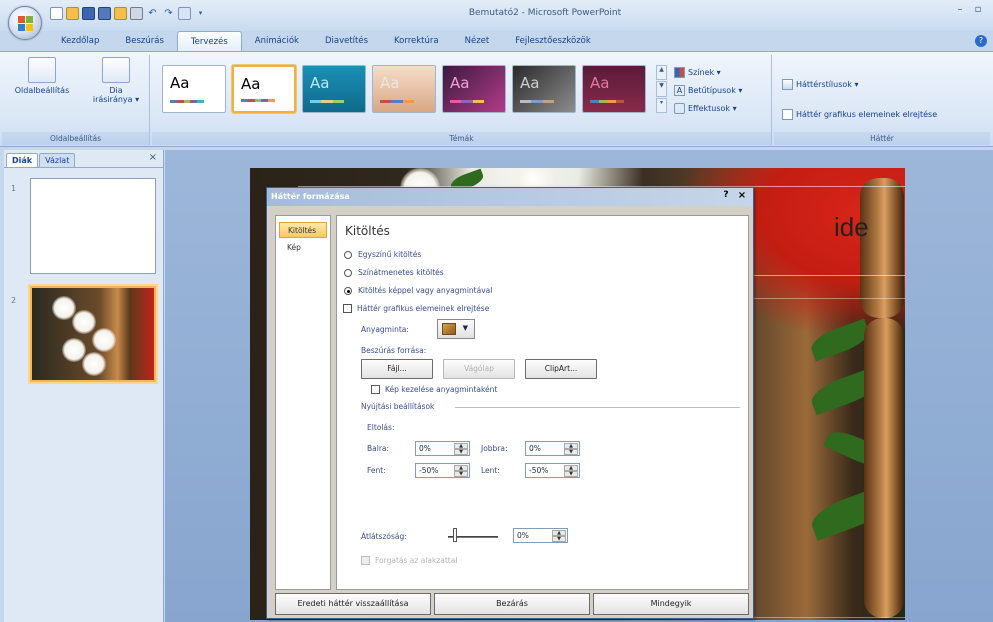 The height and width of the screenshot is (622, 993). I want to click on tab-home: Kezdőlap, so click(80, 41).